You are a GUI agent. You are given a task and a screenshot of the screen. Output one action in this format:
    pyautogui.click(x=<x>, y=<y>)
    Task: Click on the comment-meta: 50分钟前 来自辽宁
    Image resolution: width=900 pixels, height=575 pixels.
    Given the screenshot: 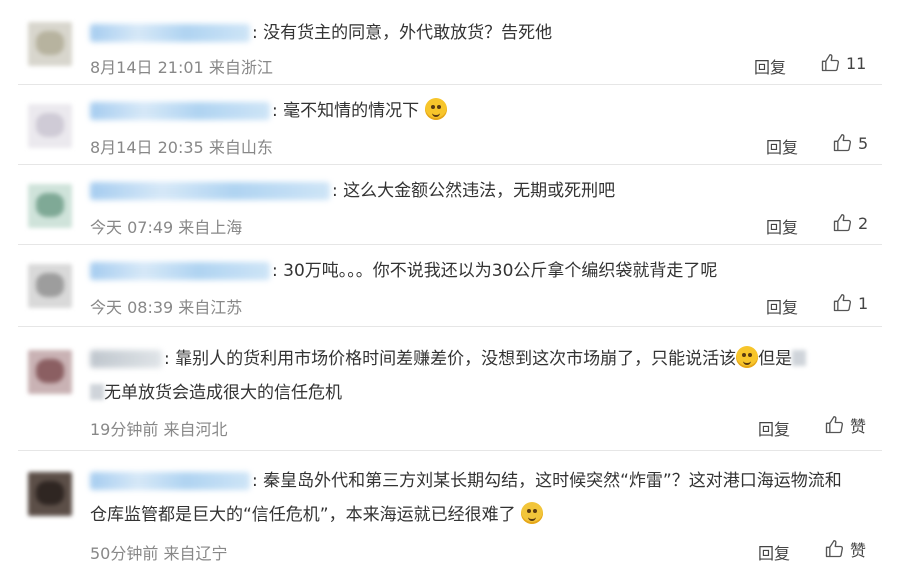 What is the action you would take?
    pyautogui.click(x=159, y=553)
    